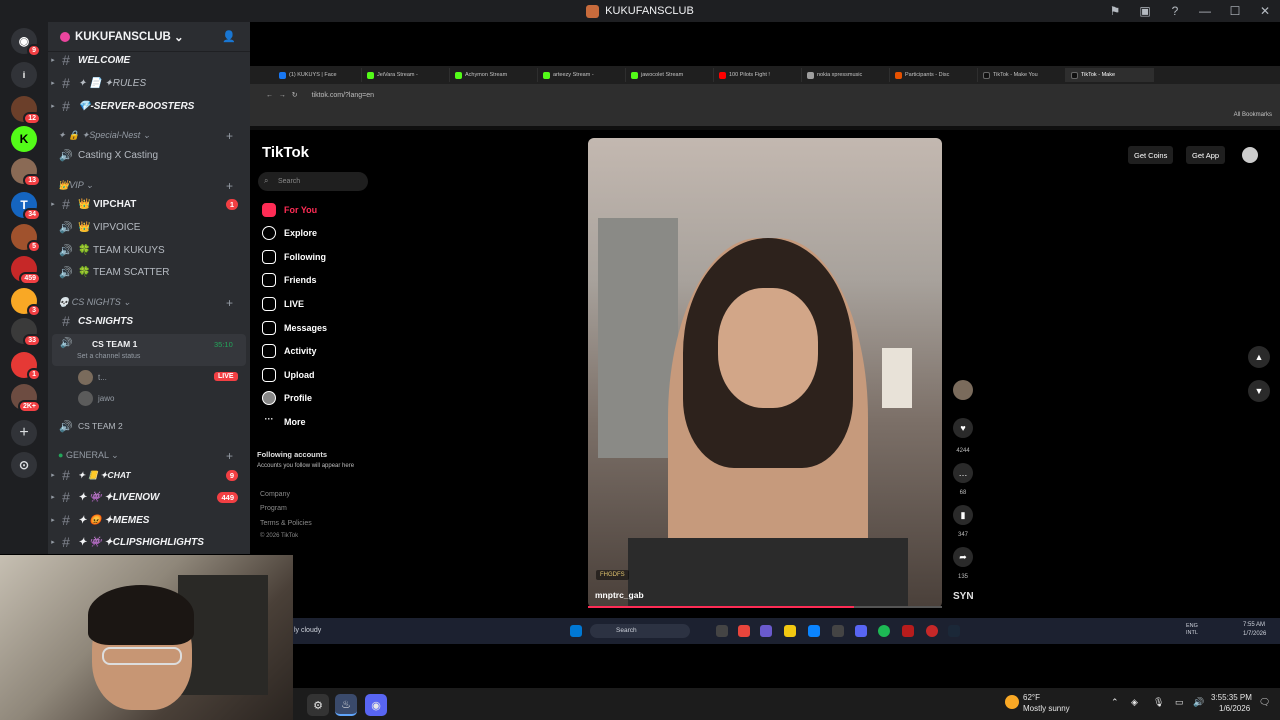 This screenshot has width=1280, height=720. Describe the element at coordinates (963, 557) in the screenshot. I see `share-icon: ➦` at that location.